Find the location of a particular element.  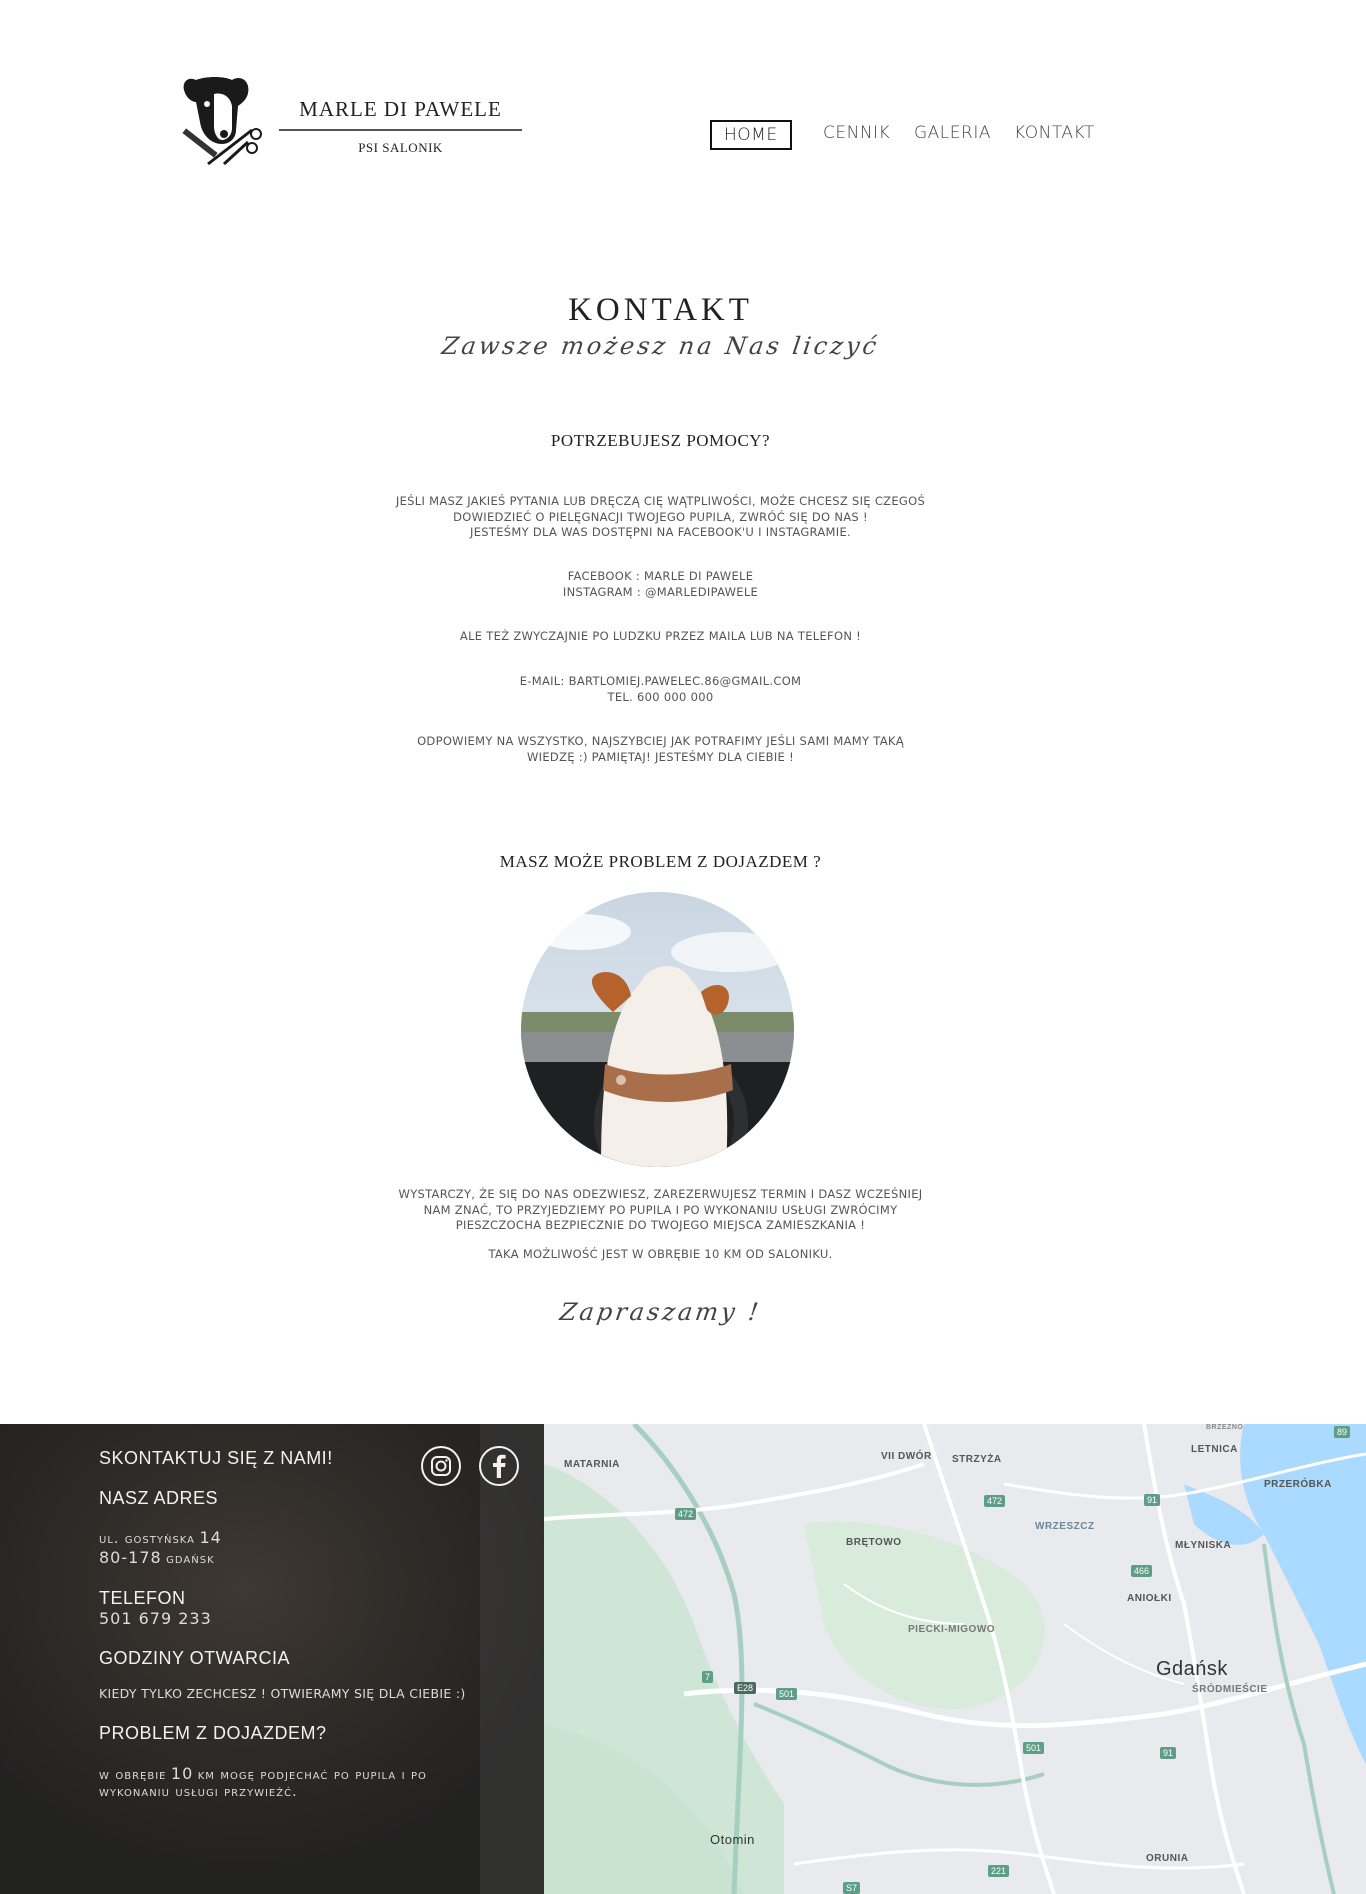

instagram-icon is located at coordinates (441, 1466).